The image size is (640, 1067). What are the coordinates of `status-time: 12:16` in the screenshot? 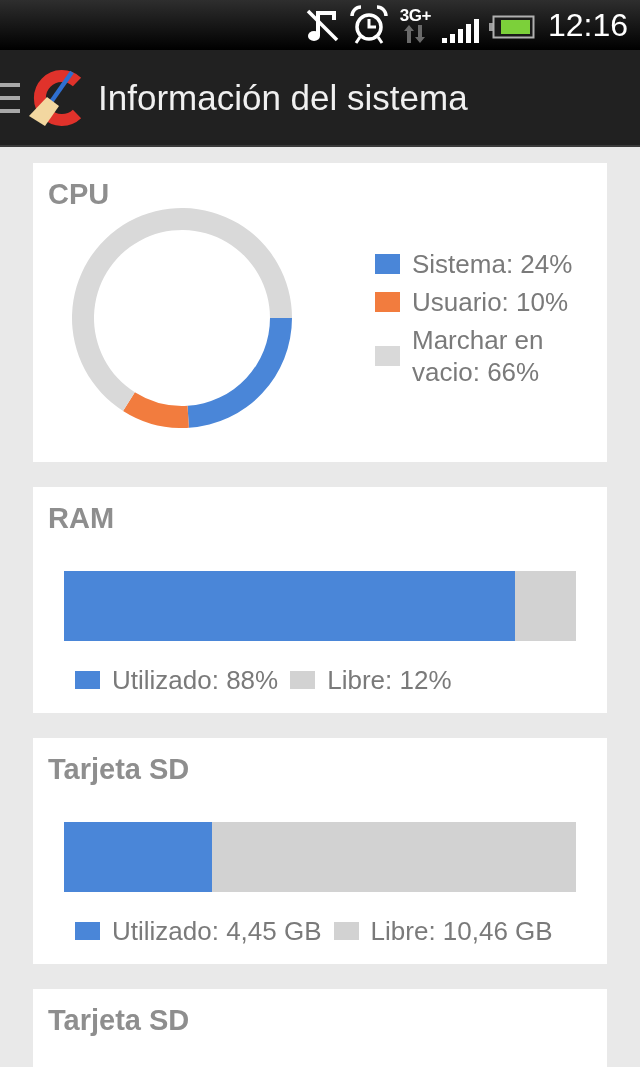 It's located at (587, 25).